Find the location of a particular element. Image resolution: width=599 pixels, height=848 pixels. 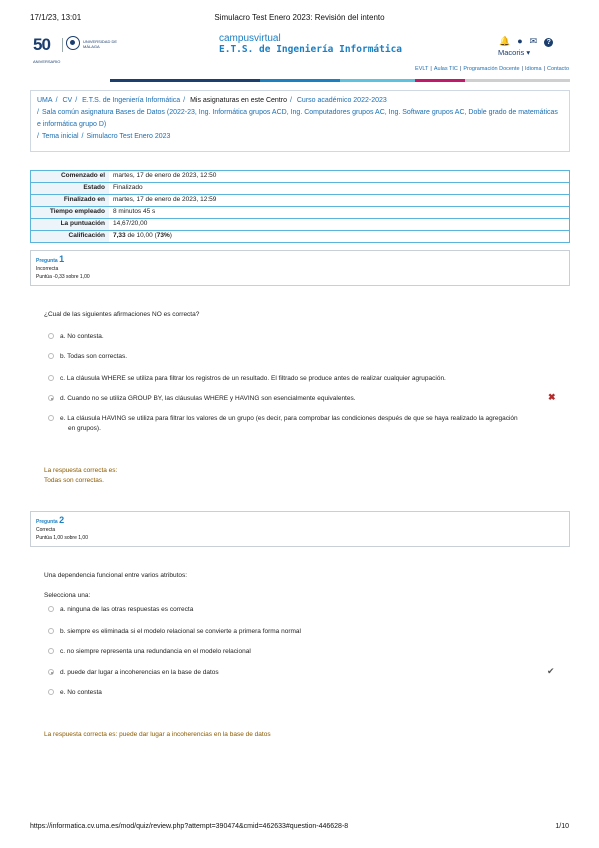

summary-key: Calificación is located at coordinates (69, 236).